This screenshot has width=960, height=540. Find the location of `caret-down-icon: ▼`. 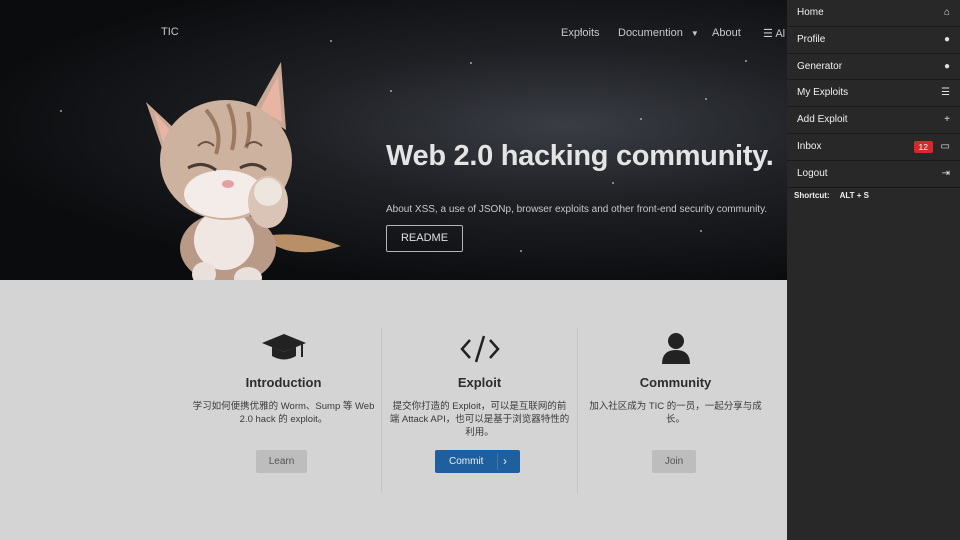

caret-down-icon: ▼ is located at coordinates (694, 33).